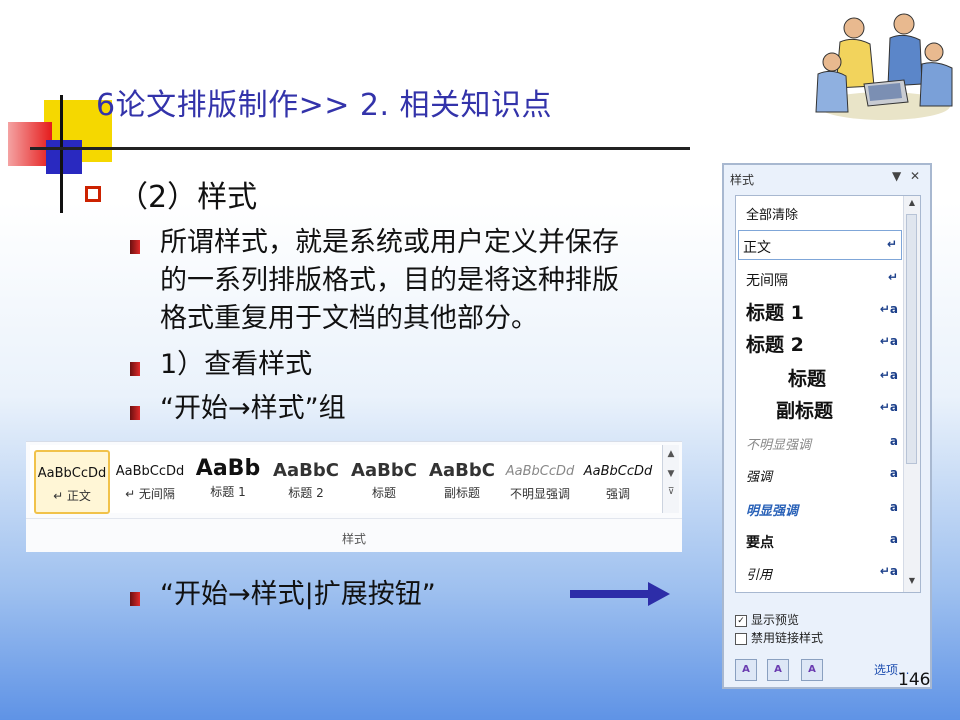 The height and width of the screenshot is (720, 960). I want to click on gallery-style-heading-1: AaBb 标题 1, so click(228, 482).